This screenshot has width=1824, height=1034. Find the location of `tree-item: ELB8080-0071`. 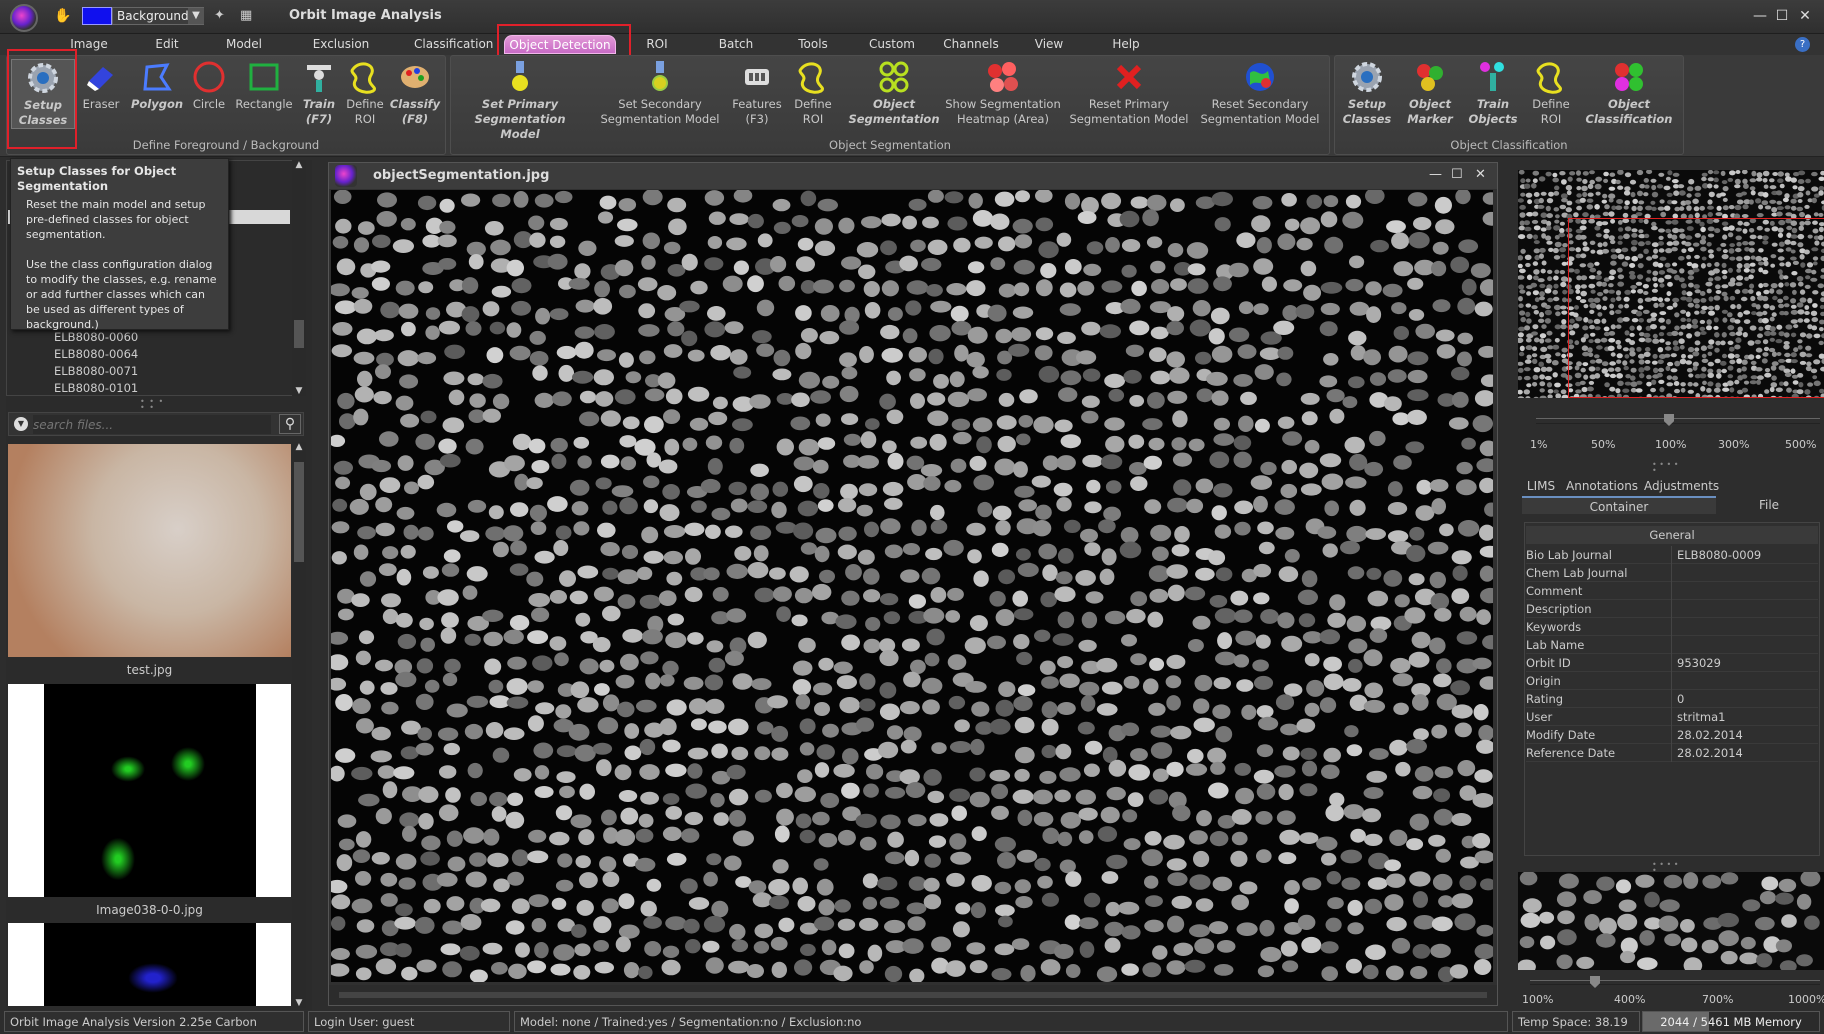

tree-item: ELB8080-0071 is located at coordinates (96, 371).